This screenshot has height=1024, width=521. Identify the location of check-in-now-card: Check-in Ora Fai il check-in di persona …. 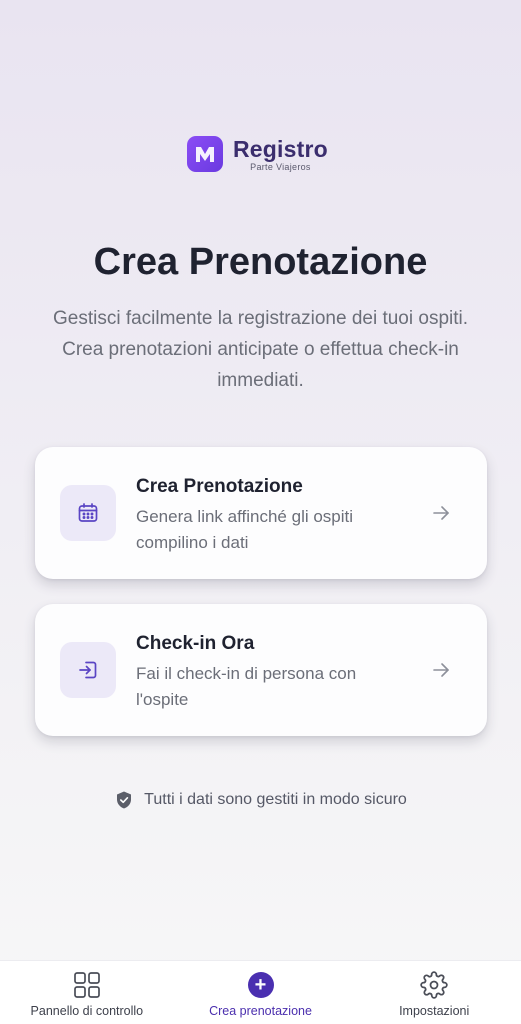
(261, 670).